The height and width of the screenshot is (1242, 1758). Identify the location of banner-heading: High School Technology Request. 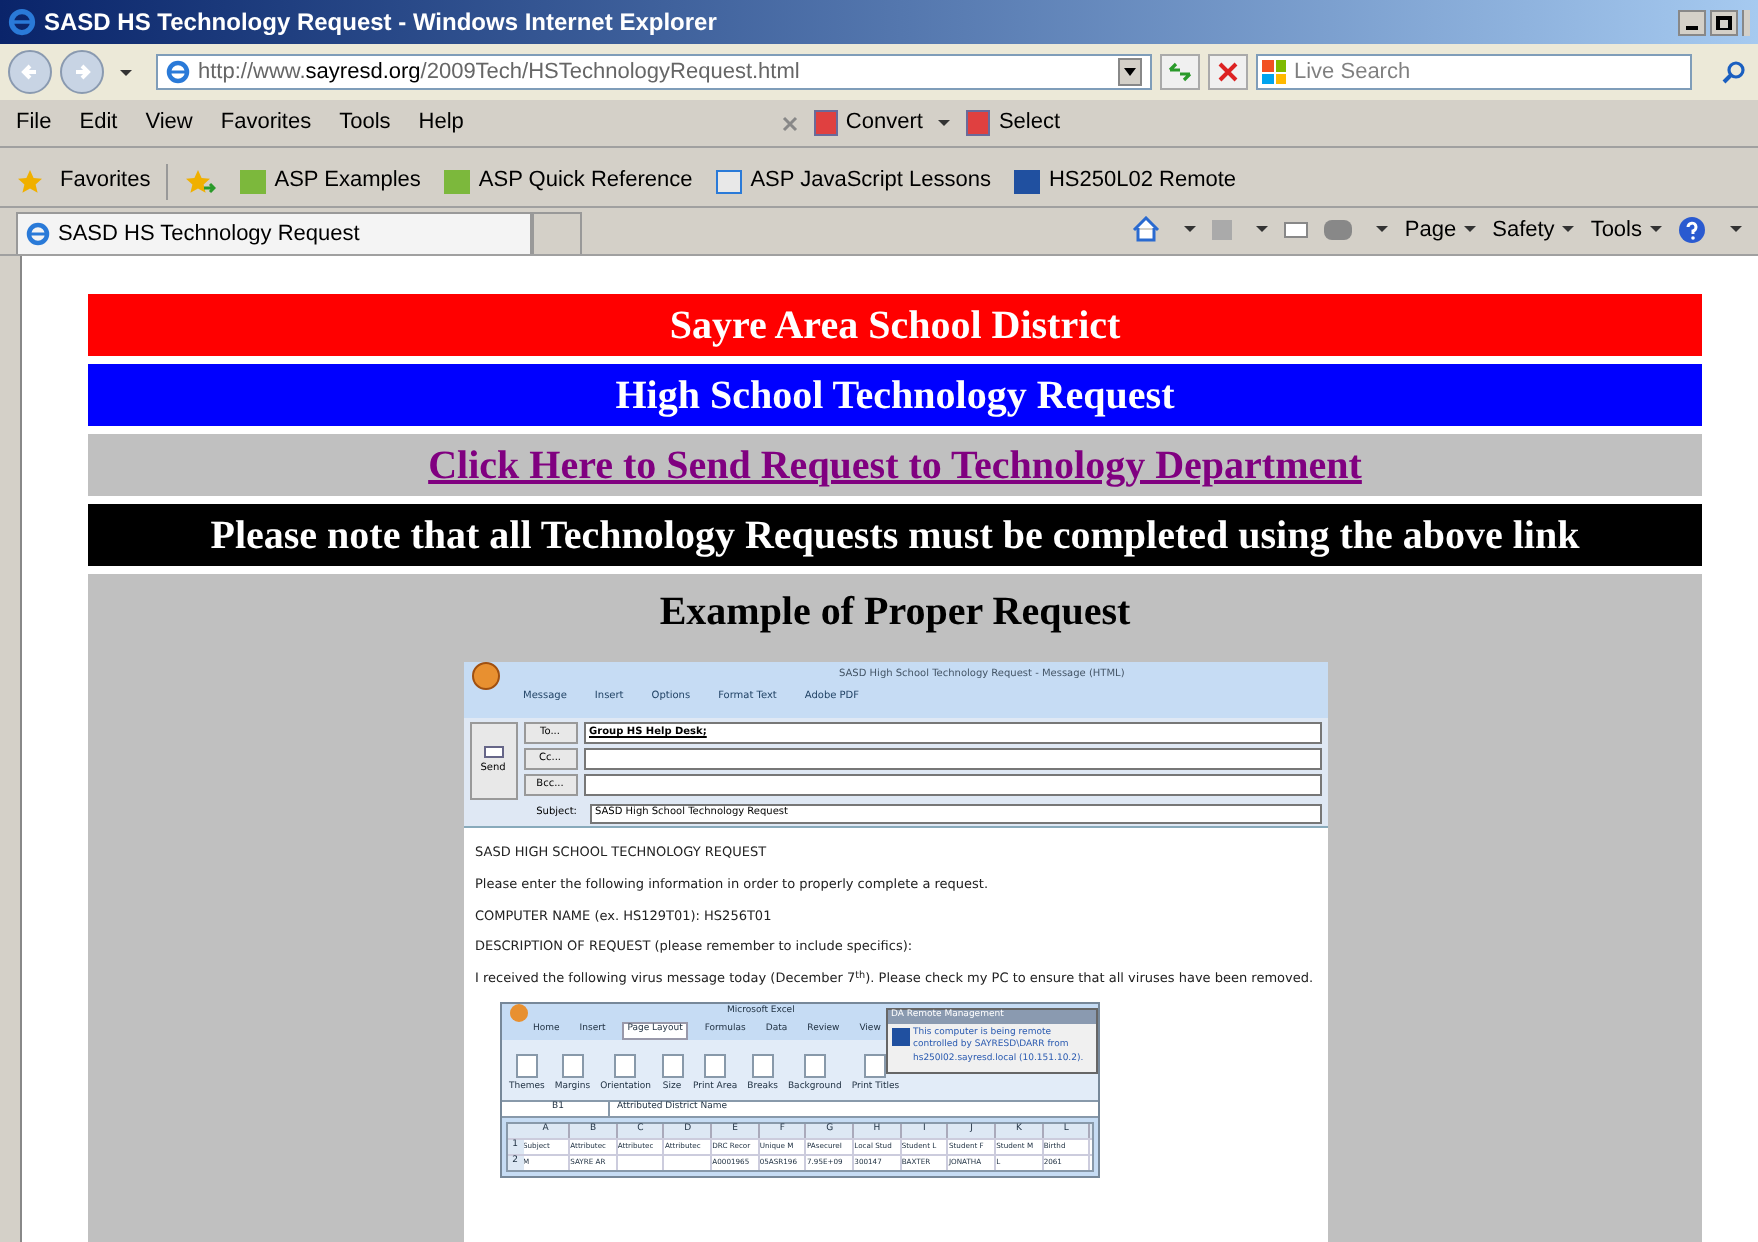
(895, 395).